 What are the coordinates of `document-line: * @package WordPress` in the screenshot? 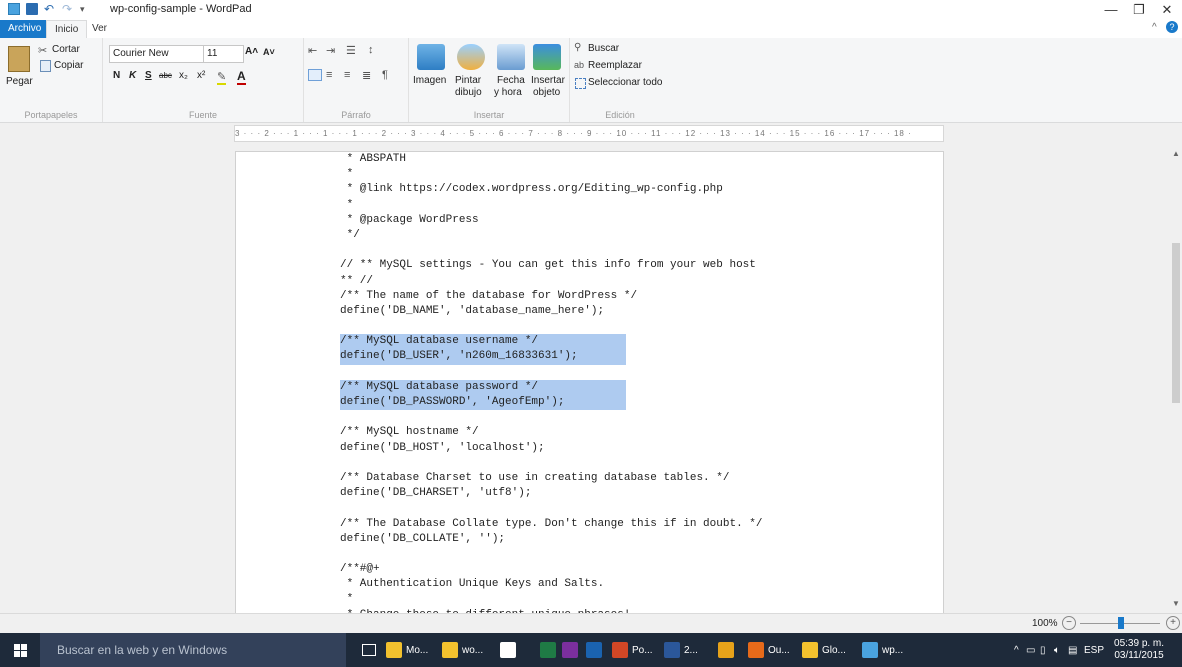 It's located at (551, 220).